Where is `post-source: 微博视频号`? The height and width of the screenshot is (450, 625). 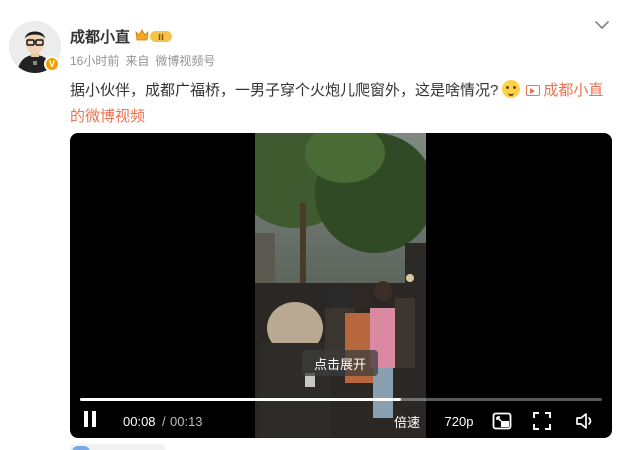 post-source: 微博视频号 is located at coordinates (185, 61).